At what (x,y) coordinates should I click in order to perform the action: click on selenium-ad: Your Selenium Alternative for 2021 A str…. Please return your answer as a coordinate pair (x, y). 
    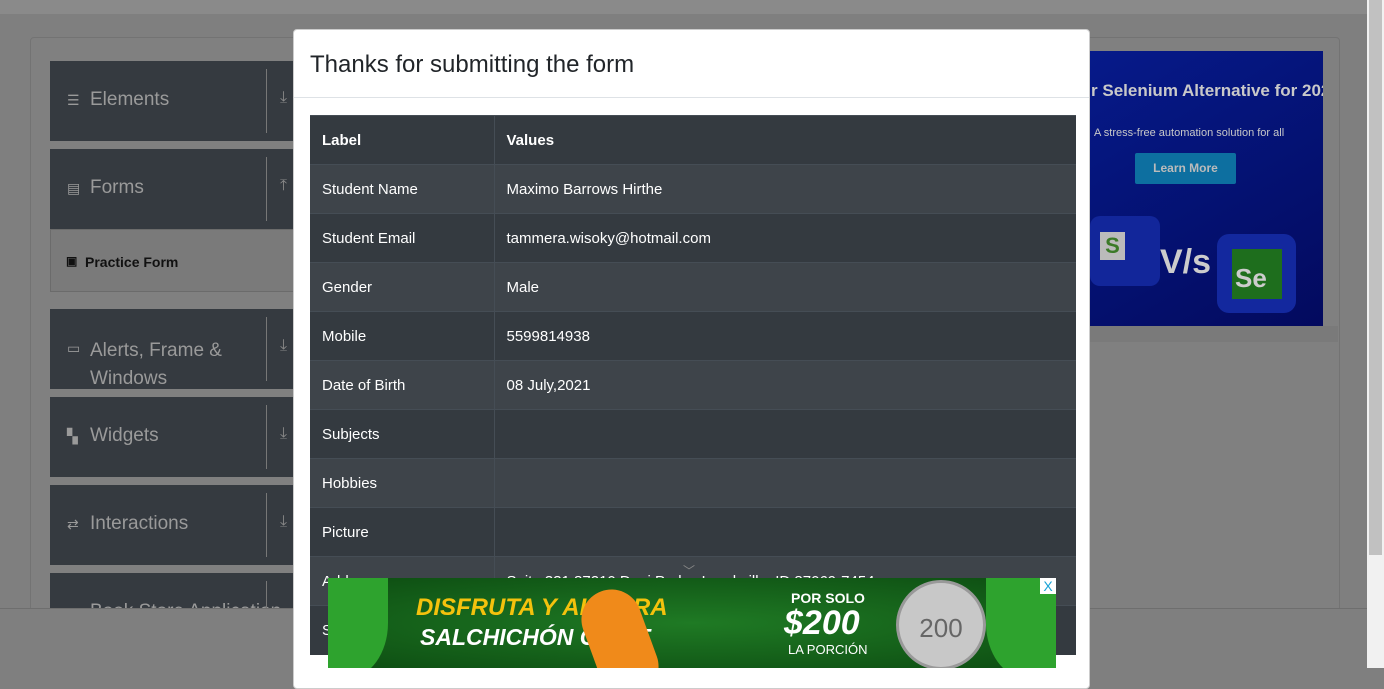
    Looking at the image, I should click on (1206, 188).